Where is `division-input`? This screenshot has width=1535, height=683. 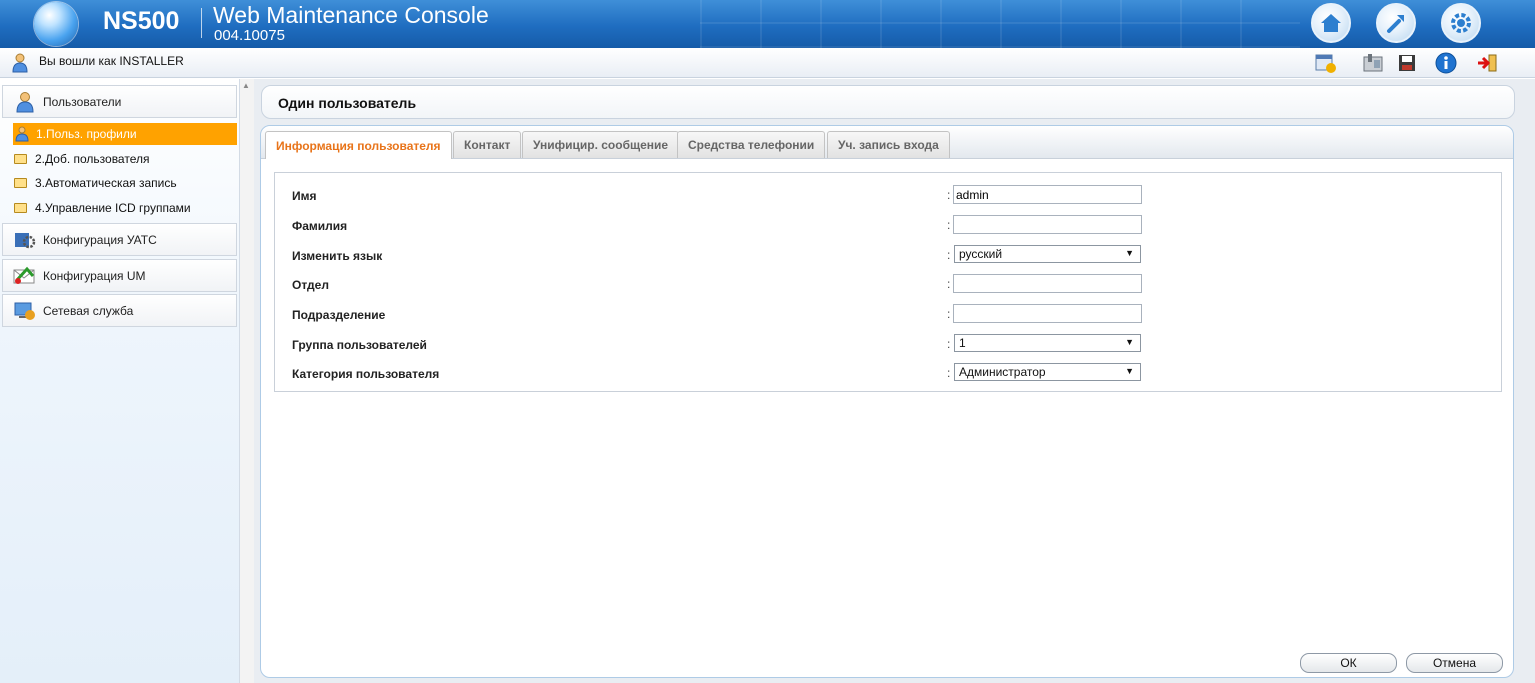
division-input is located at coordinates (1047, 313).